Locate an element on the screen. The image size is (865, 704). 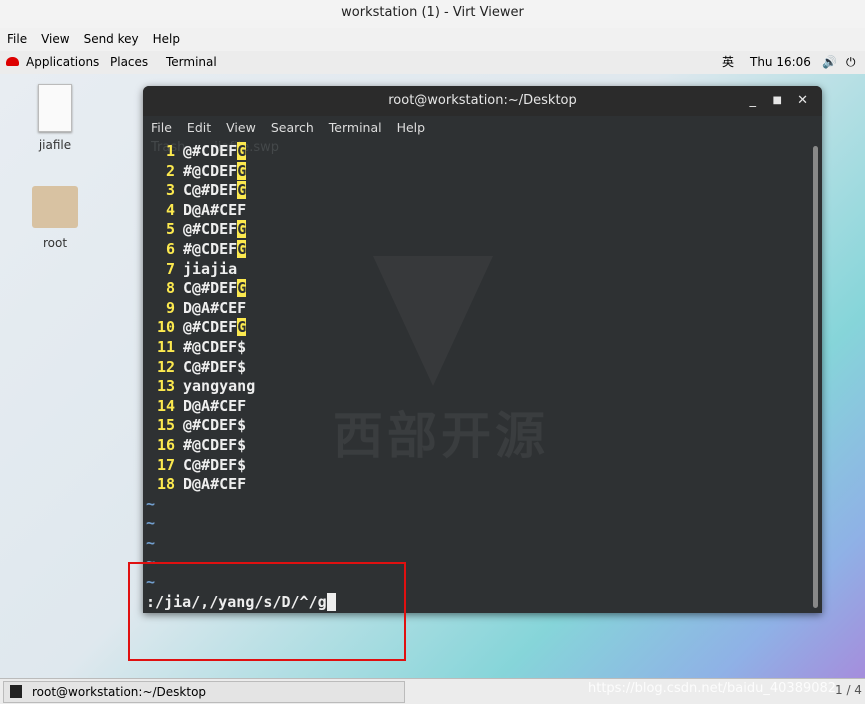
terminal-menubar: File Edit View Search Terminal Help is located at coordinates (482, 128).